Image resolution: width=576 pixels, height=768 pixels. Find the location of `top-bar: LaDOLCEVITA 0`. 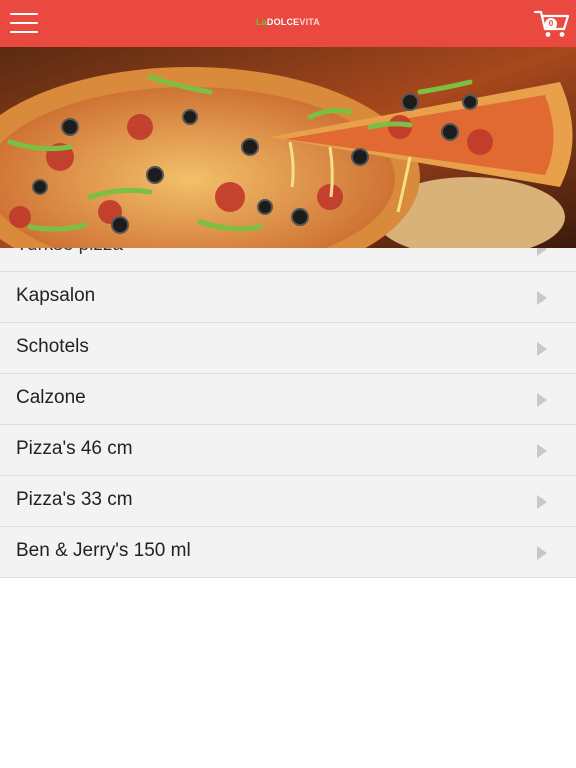

top-bar: LaDOLCEVITA 0 is located at coordinates (288, 23).